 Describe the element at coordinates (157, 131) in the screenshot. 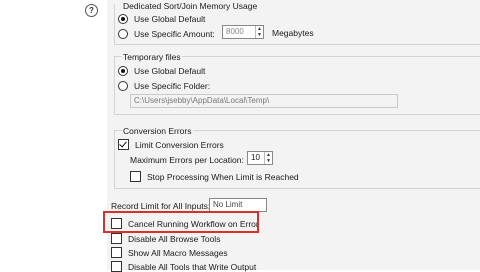

I see `conversion-errors-title: Conversion Errors` at that location.